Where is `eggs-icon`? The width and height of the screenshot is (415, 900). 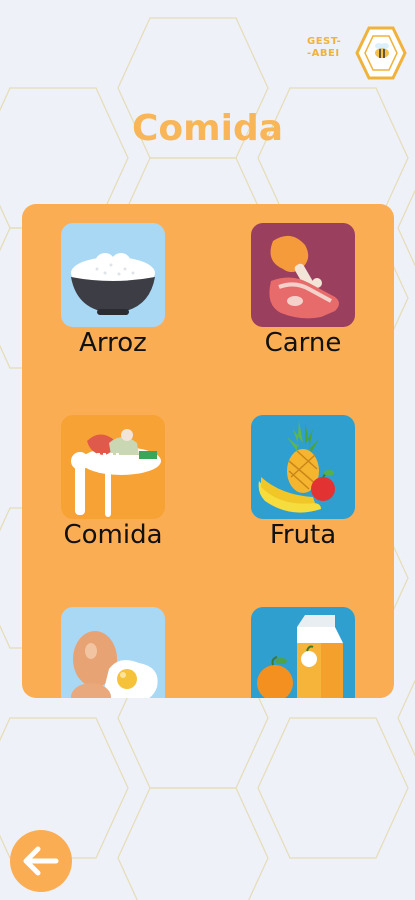 eggs-icon is located at coordinates (113, 652).